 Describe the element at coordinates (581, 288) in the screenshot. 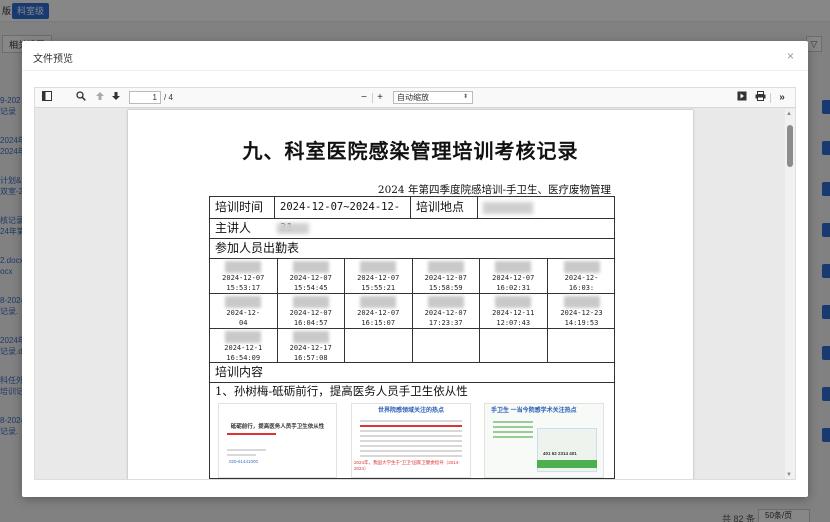

I see `attendance-time: 16:03:` at that location.